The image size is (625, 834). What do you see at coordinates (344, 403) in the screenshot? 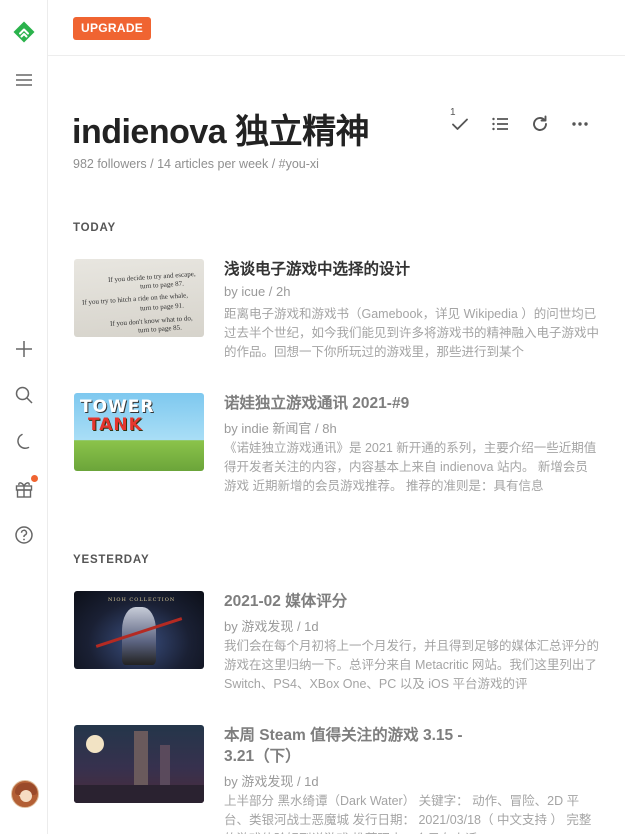
I see `article-title: 诺娃独立游戏通讯 2021-#9` at bounding box center [344, 403].